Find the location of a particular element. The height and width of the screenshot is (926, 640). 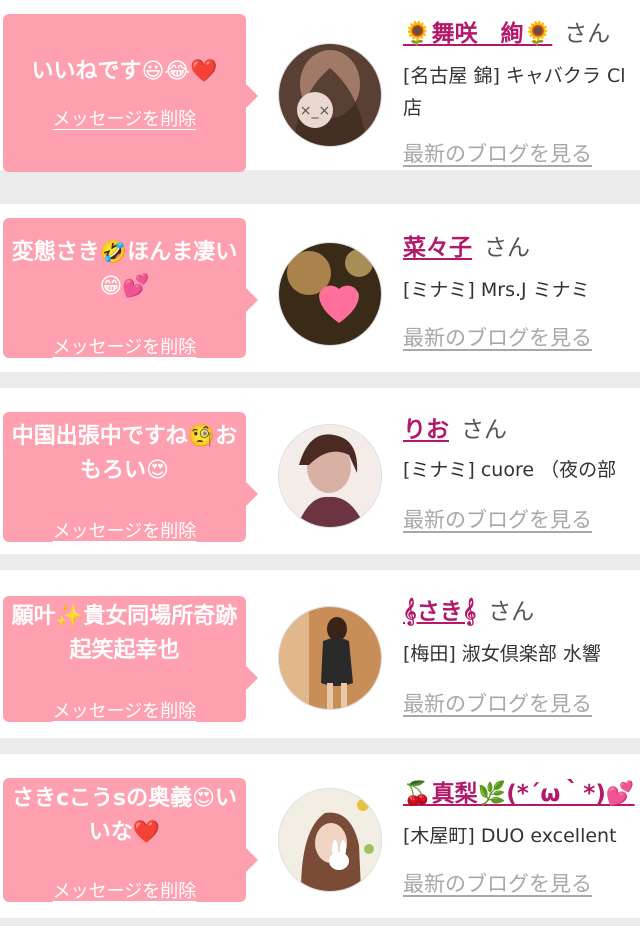

comment-text: 願叶✨貴女同場所奇跡起笑起幸也 is located at coordinates (124, 633).